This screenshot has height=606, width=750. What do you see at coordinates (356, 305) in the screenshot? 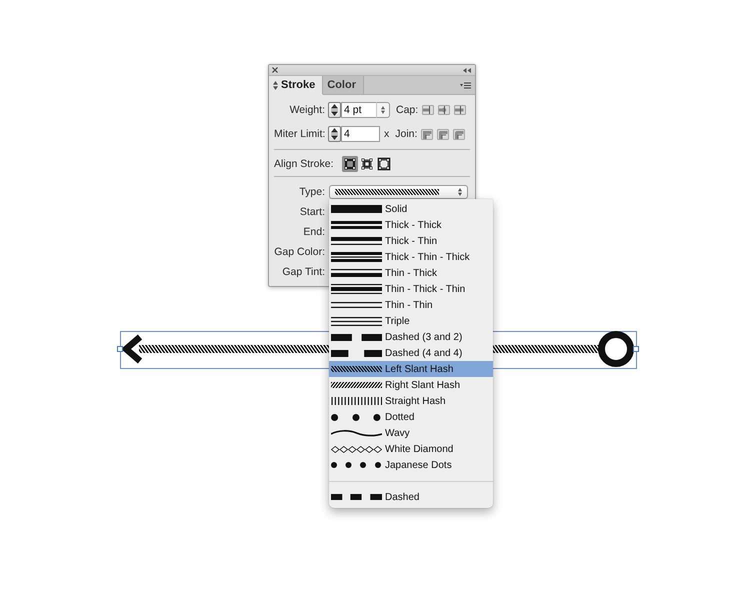
I see `double-thin-line-icon` at bounding box center [356, 305].